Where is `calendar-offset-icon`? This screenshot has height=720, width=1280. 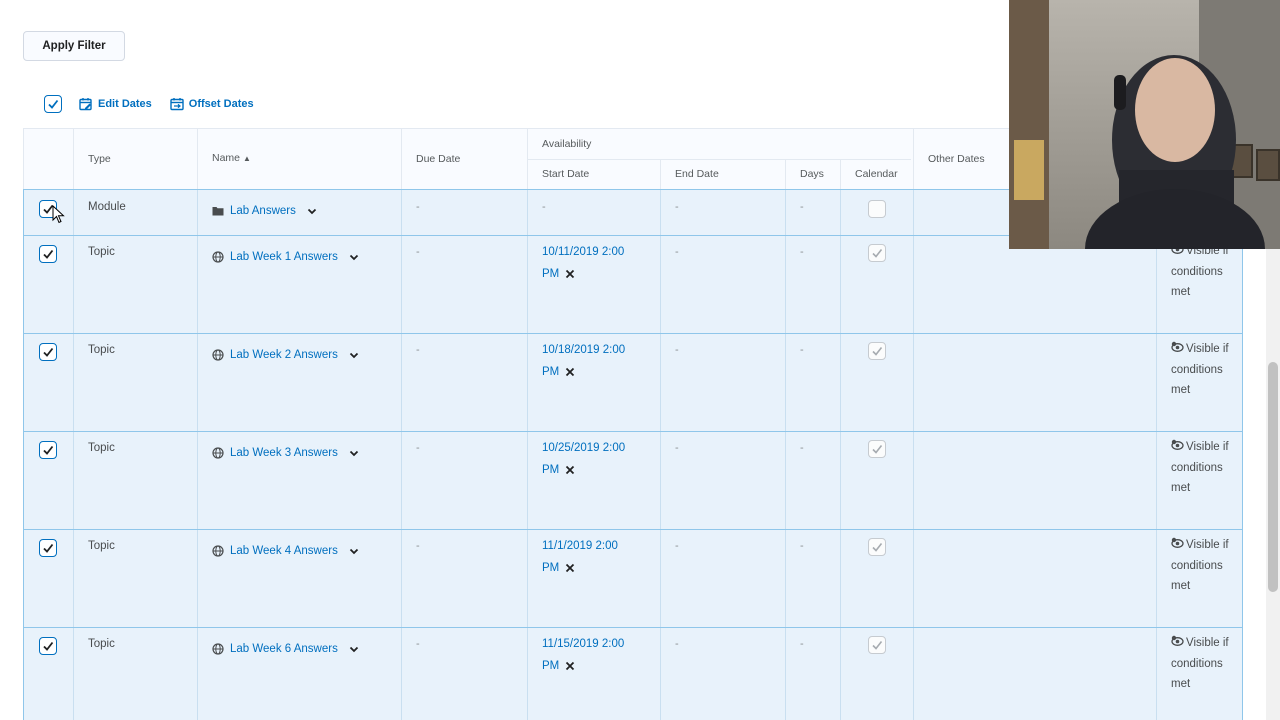
calendar-offset-icon is located at coordinates (177, 104).